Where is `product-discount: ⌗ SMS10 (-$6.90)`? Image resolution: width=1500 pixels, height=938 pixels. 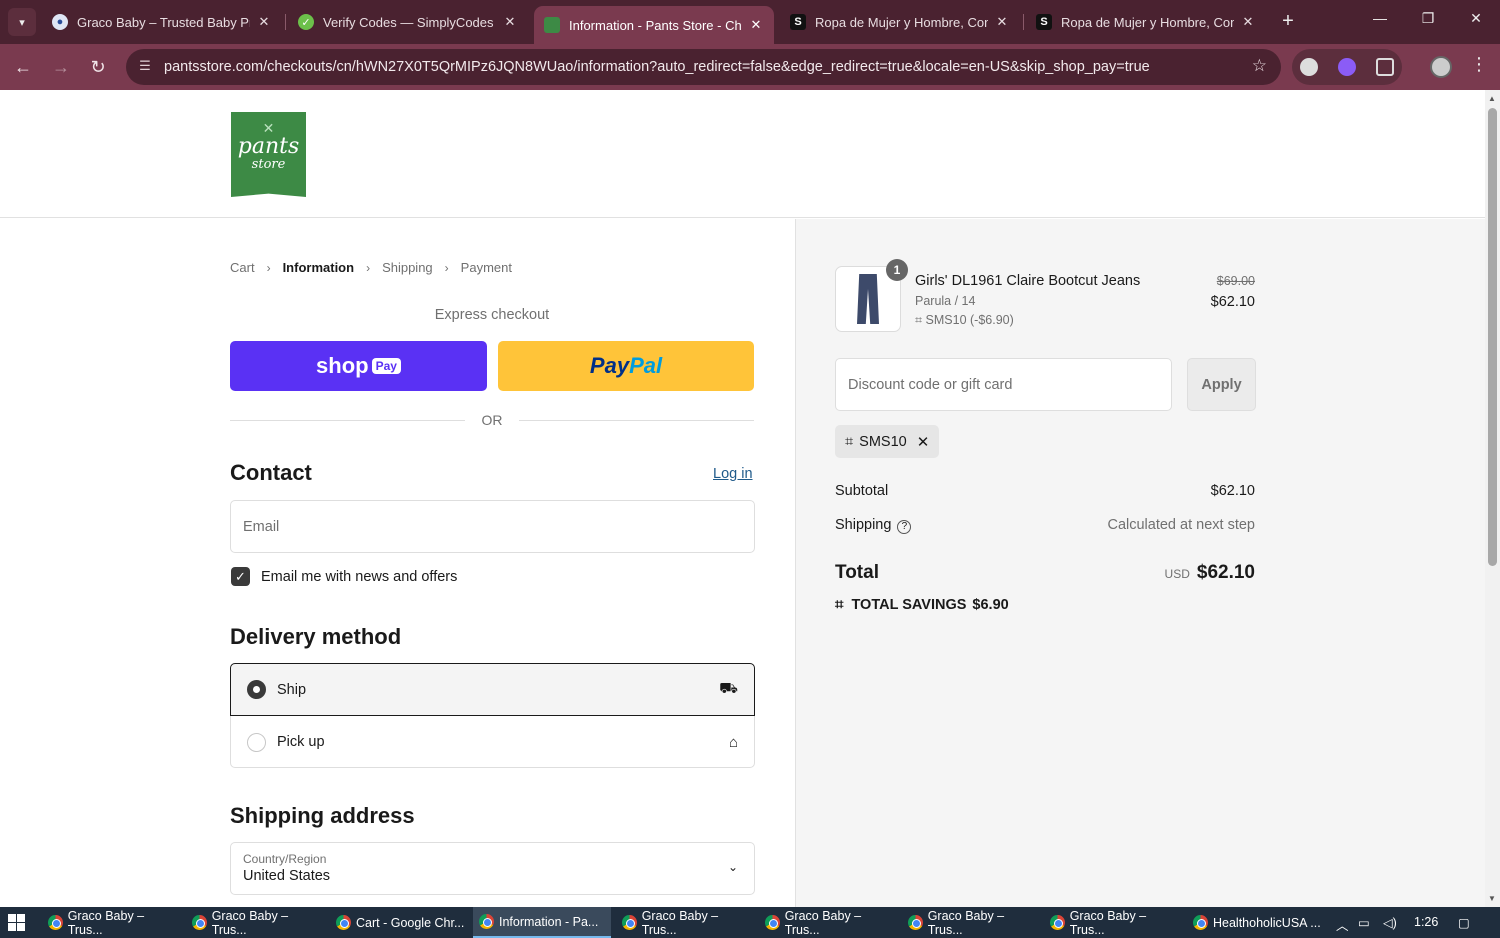
product-discount: ⌗ SMS10 (-$6.90) is located at coordinates (964, 320).